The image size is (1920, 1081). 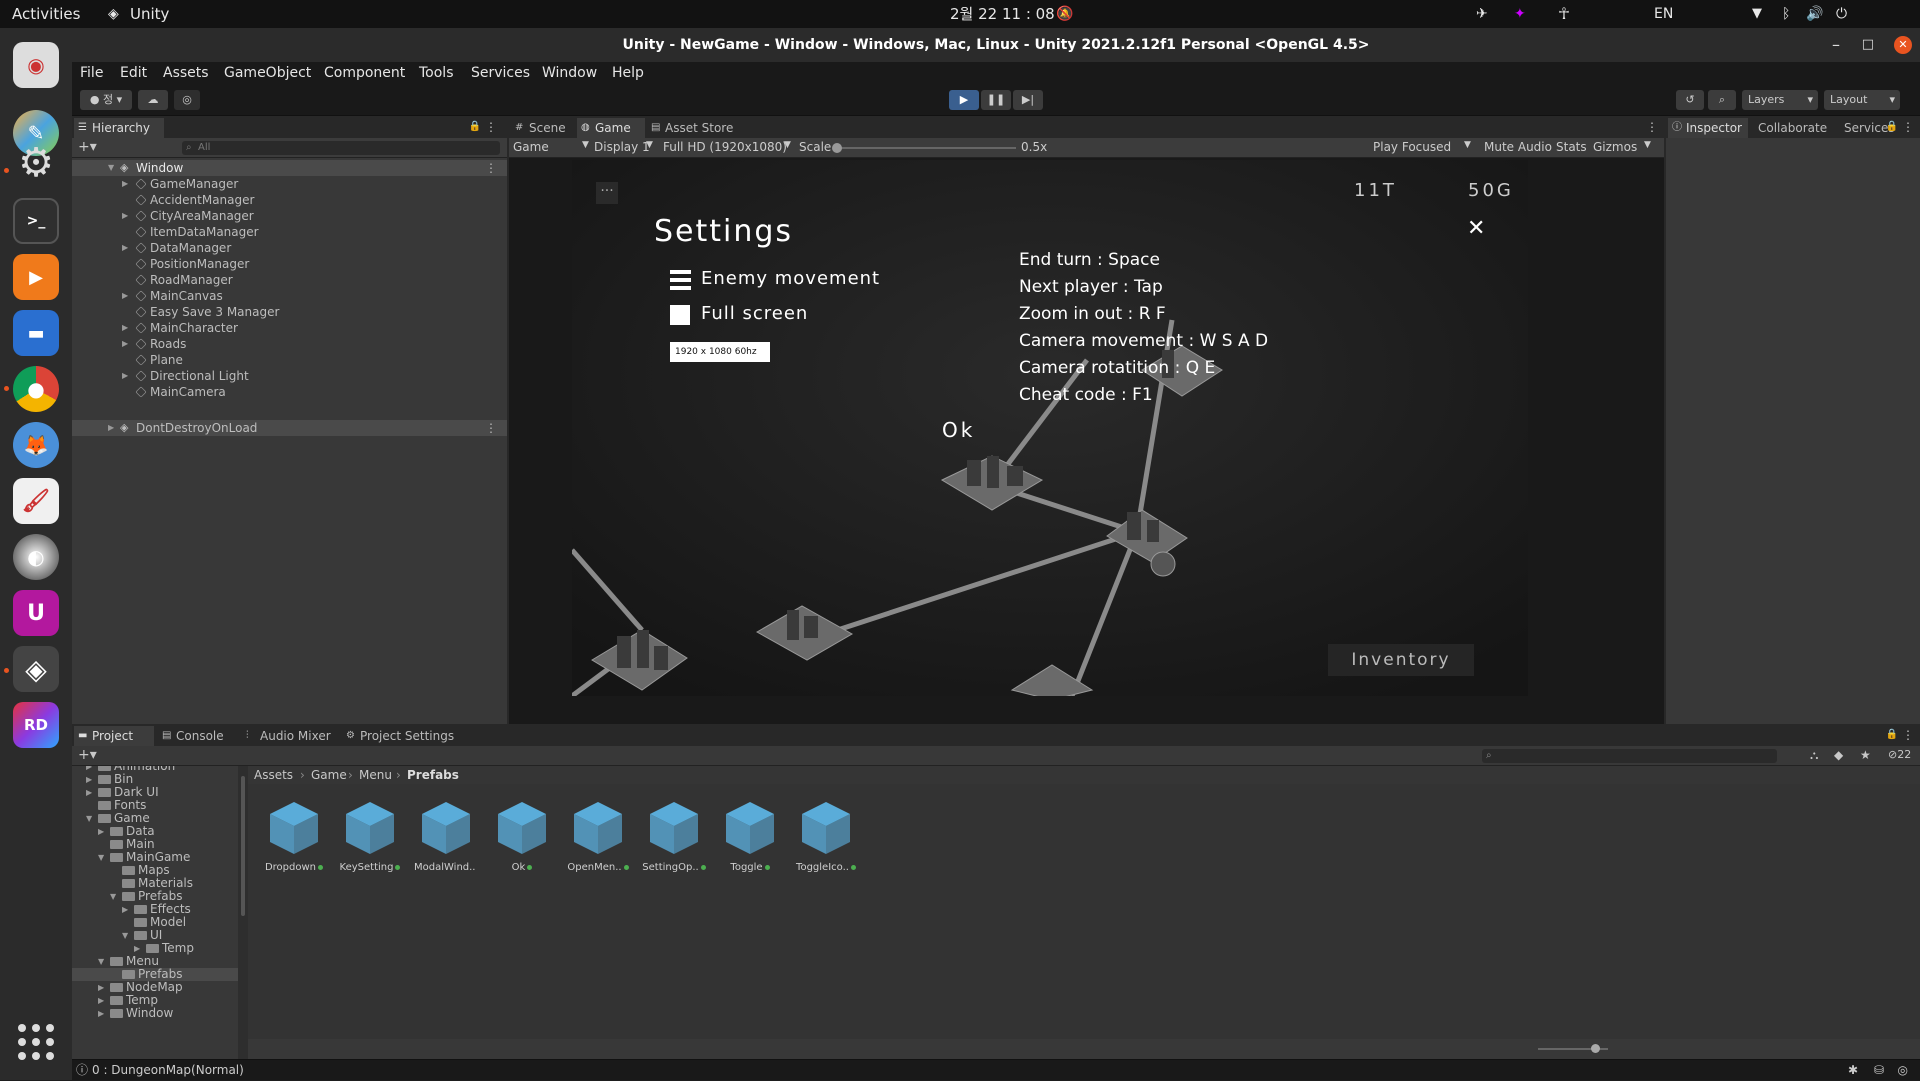 What do you see at coordinates (289, 392) in the screenshot?
I see `hierarchy-item: MainCamera` at bounding box center [289, 392].